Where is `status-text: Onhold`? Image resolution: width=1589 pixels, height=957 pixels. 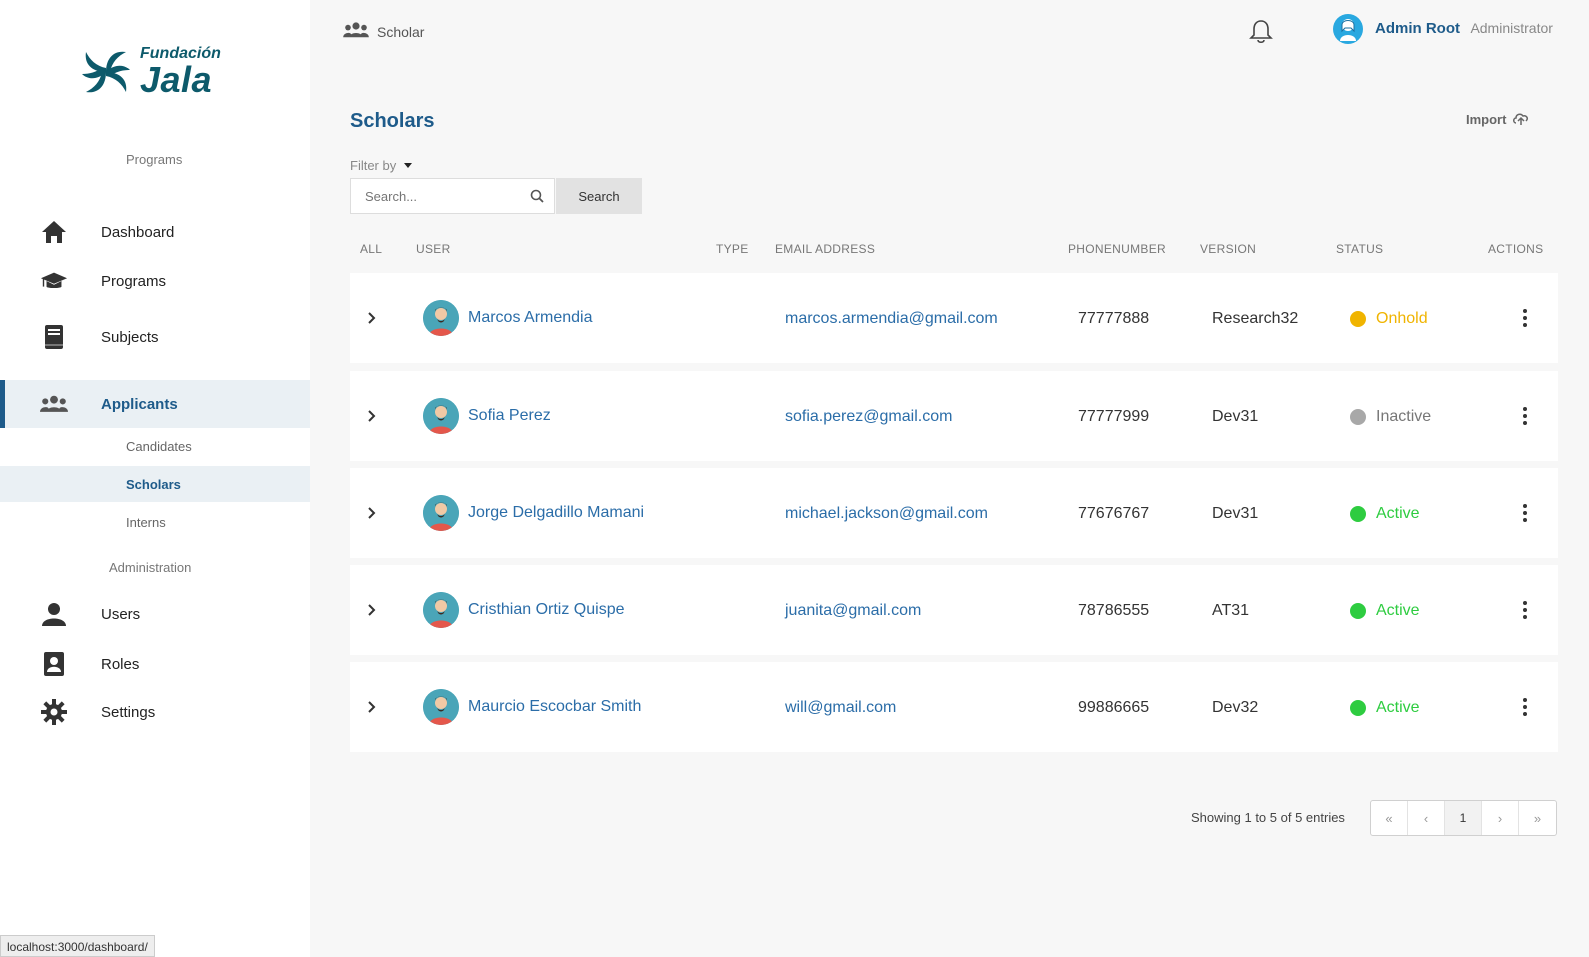 status-text: Onhold is located at coordinates (1402, 318).